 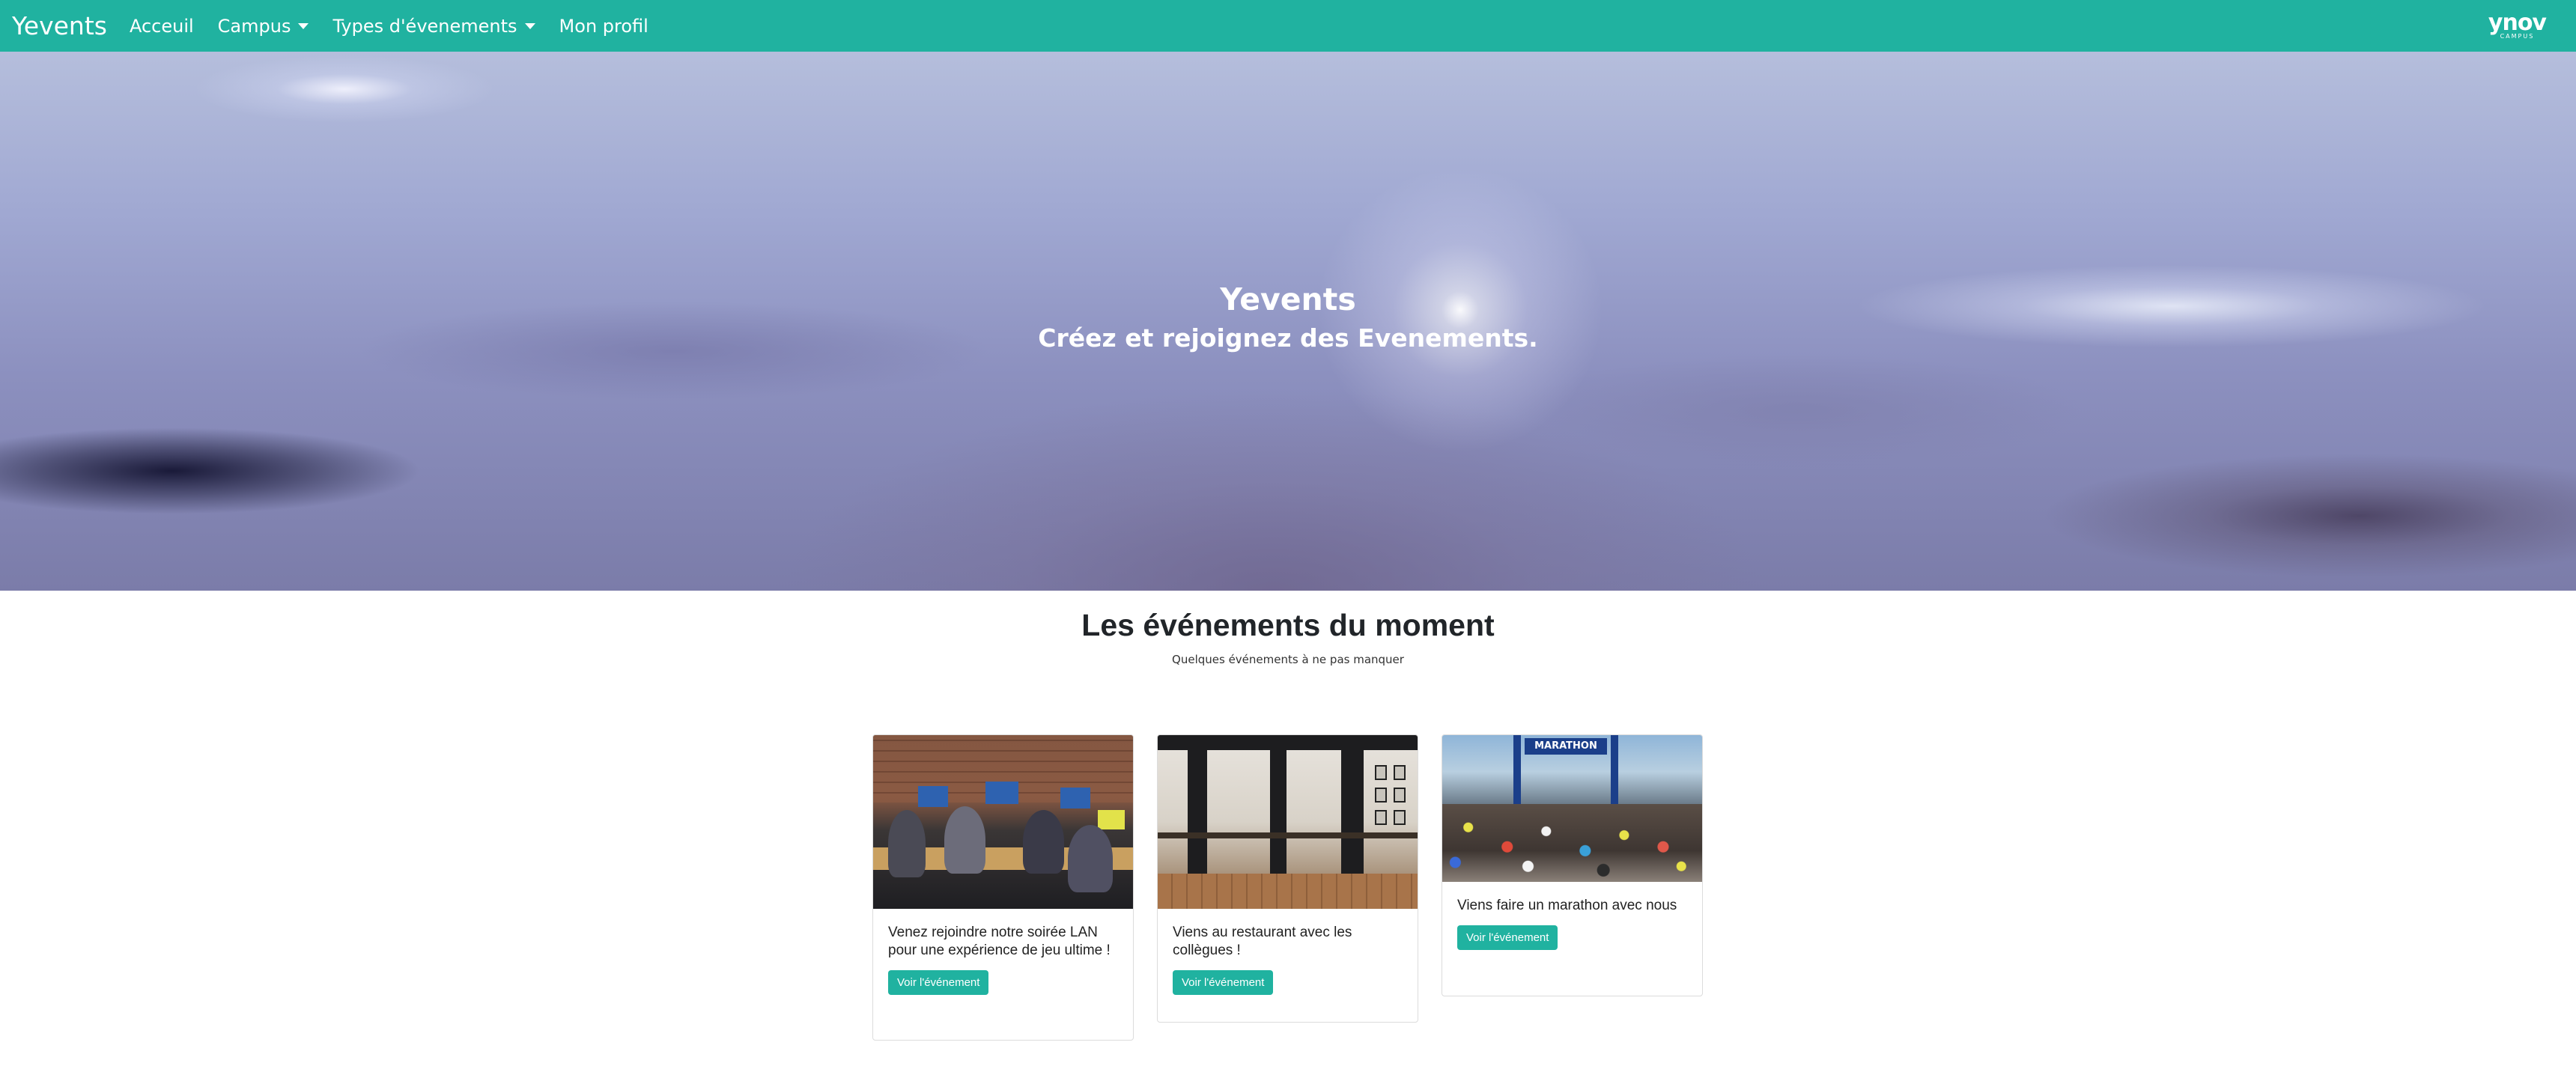 What do you see at coordinates (59, 25) in the screenshot?
I see `brand-link: Yevents` at bounding box center [59, 25].